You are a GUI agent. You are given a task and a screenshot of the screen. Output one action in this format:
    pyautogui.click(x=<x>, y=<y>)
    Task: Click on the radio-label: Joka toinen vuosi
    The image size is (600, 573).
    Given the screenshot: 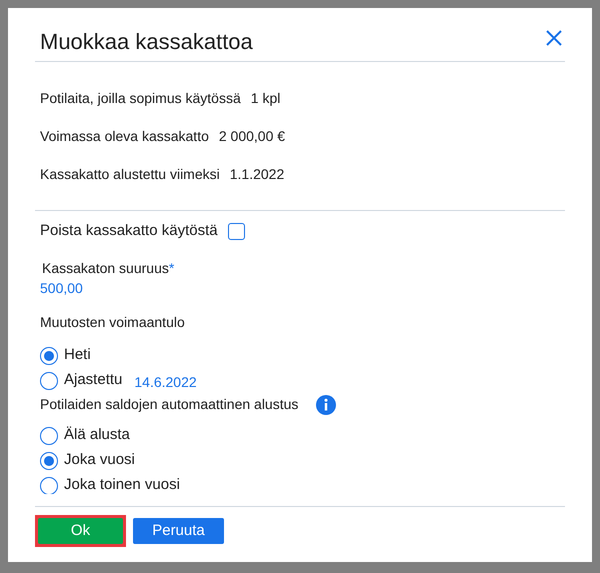 What is the action you would take?
    pyautogui.click(x=122, y=484)
    